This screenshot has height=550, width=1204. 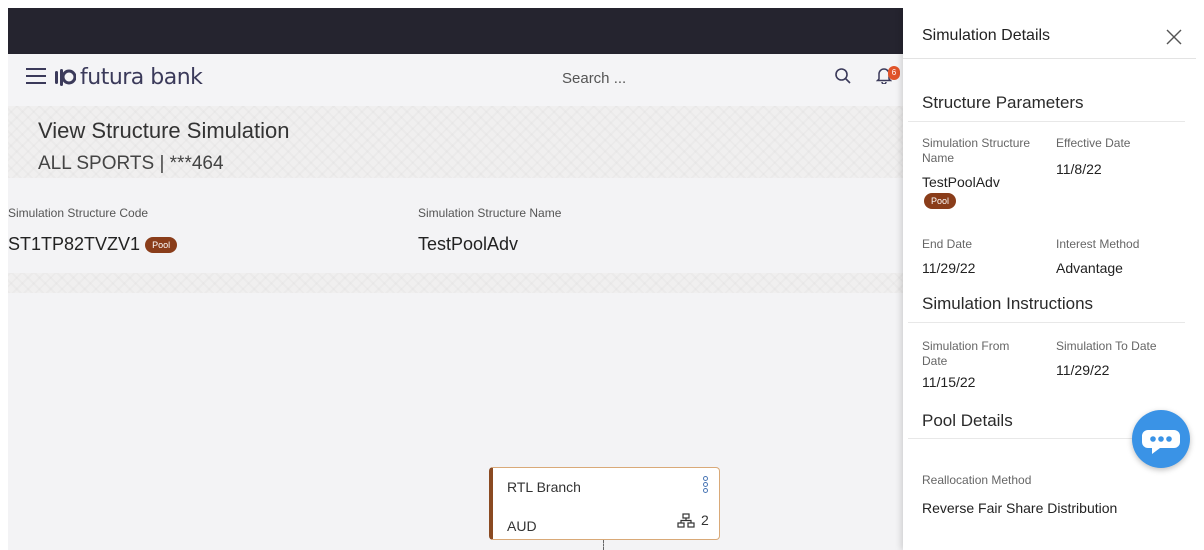 I want to click on notification-badge: 6, so click(x=894, y=73).